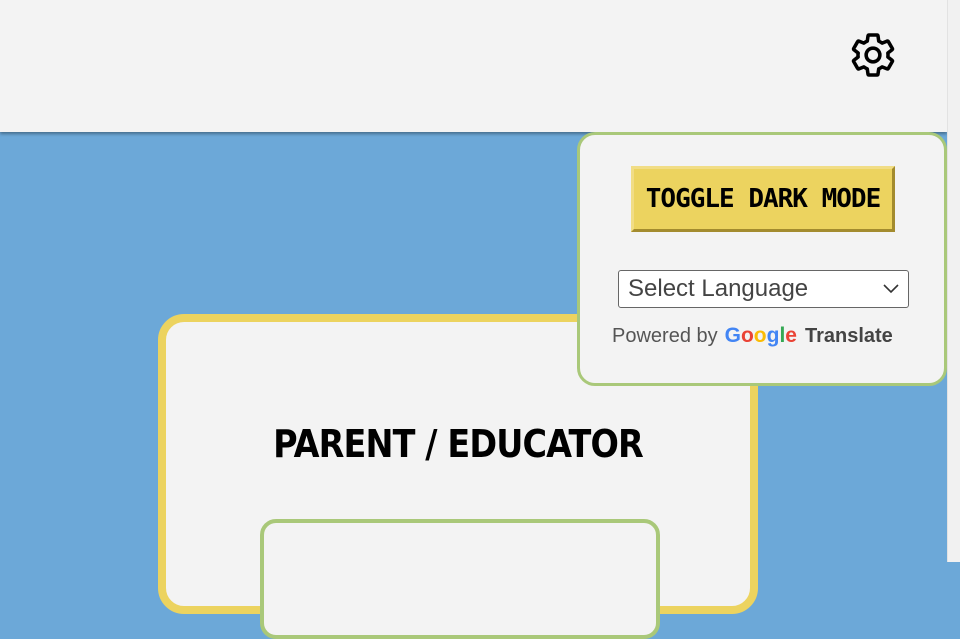 This screenshot has width=960, height=639. What do you see at coordinates (763, 199) in the screenshot?
I see `toggle-dark-mode-button: TOGGLE DARK MODE` at bounding box center [763, 199].